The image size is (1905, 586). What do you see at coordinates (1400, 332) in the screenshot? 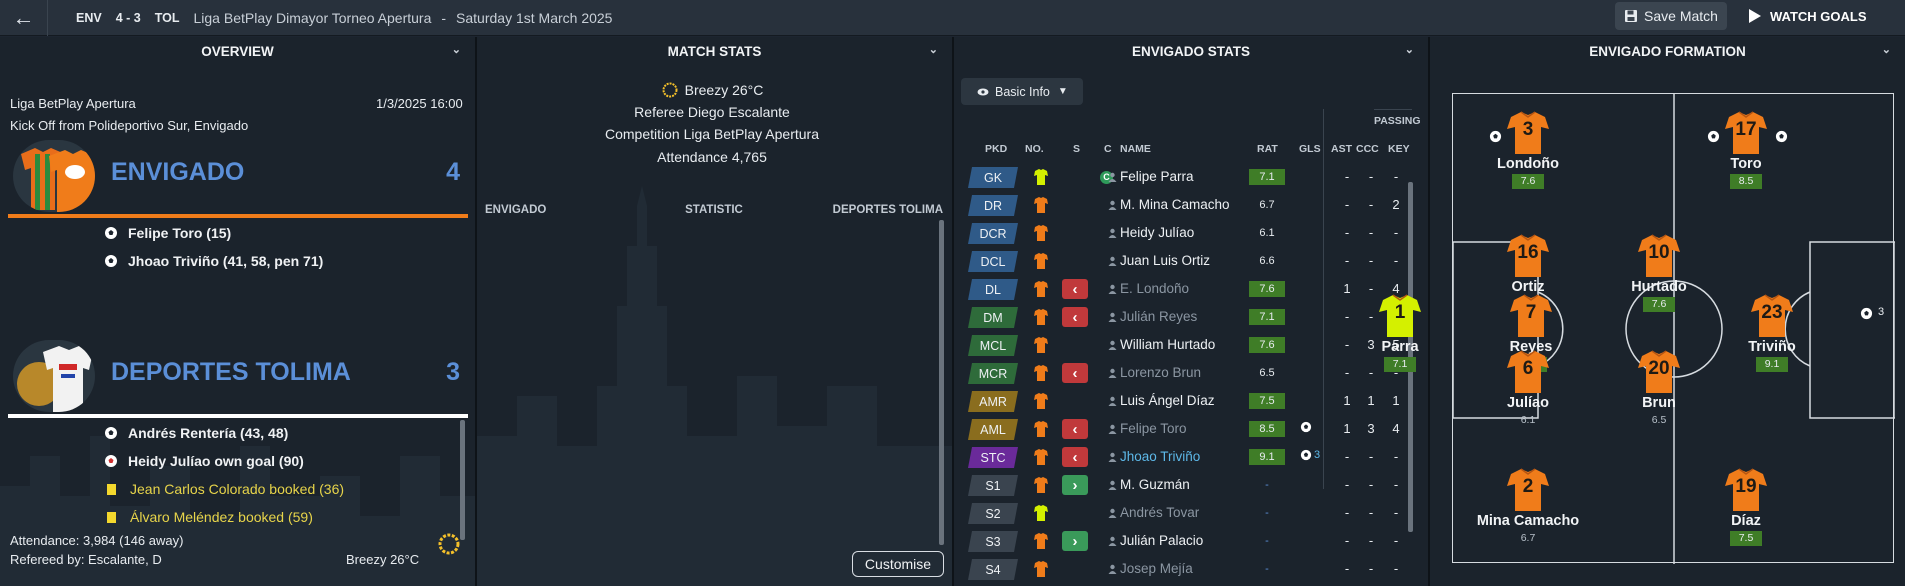
I see `formation-player: 1 Parra 7.1` at bounding box center [1400, 332].